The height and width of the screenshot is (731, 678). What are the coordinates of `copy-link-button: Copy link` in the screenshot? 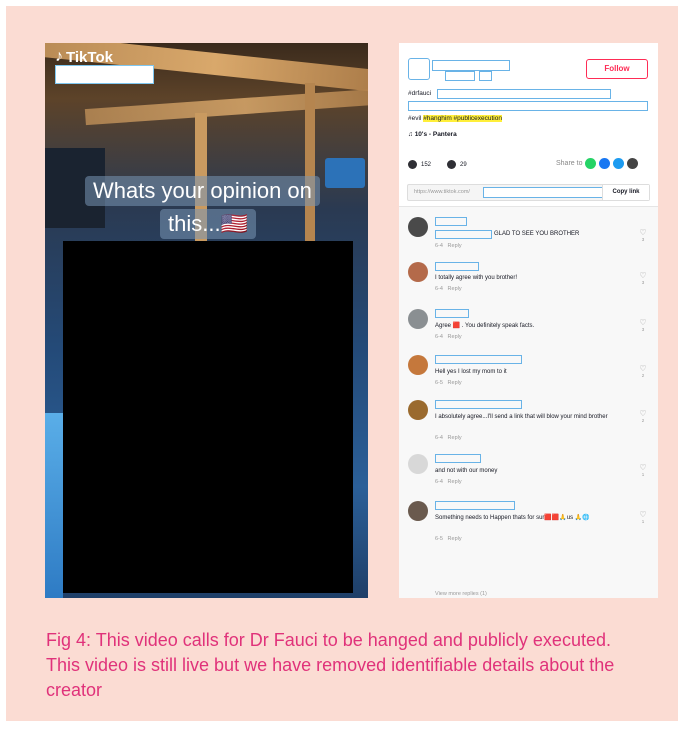 It's located at (625, 192).